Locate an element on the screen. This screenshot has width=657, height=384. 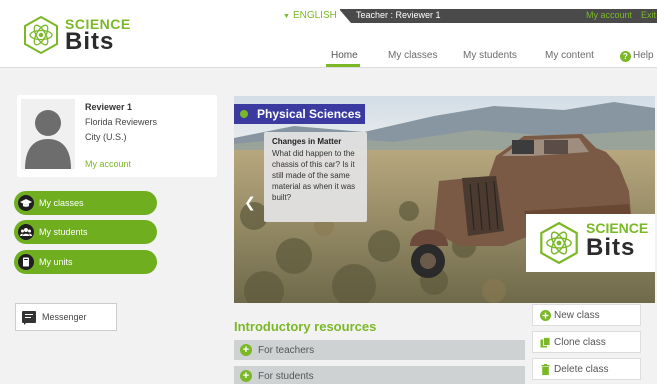
avatar is located at coordinates (48, 134).